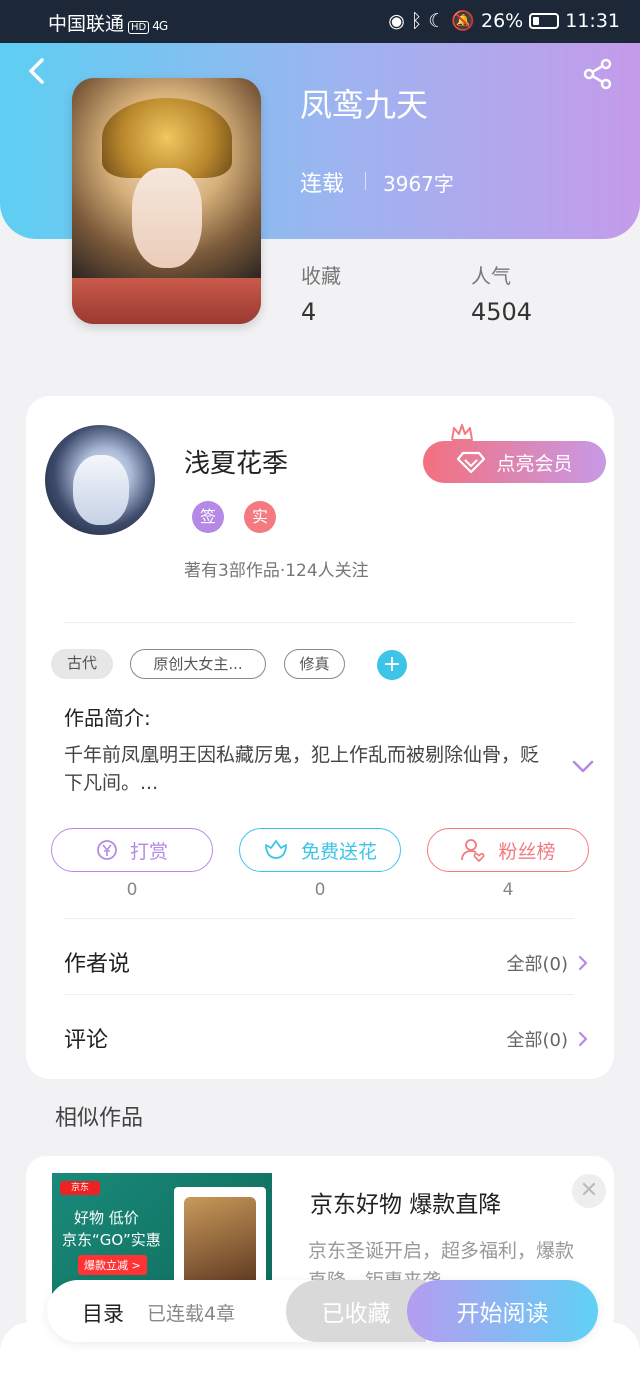 This screenshot has width=640, height=1387. I want to click on book-title: 凤鸾九天, so click(364, 105).